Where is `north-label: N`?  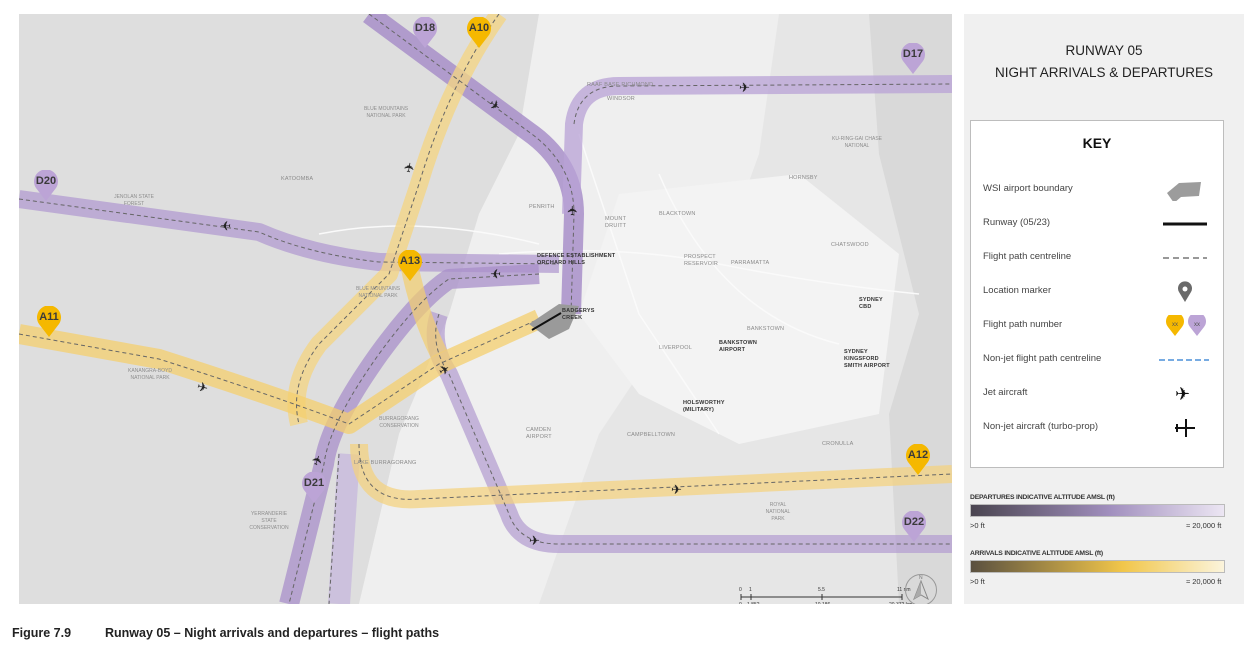
north-label: N is located at coordinates (921, 578).